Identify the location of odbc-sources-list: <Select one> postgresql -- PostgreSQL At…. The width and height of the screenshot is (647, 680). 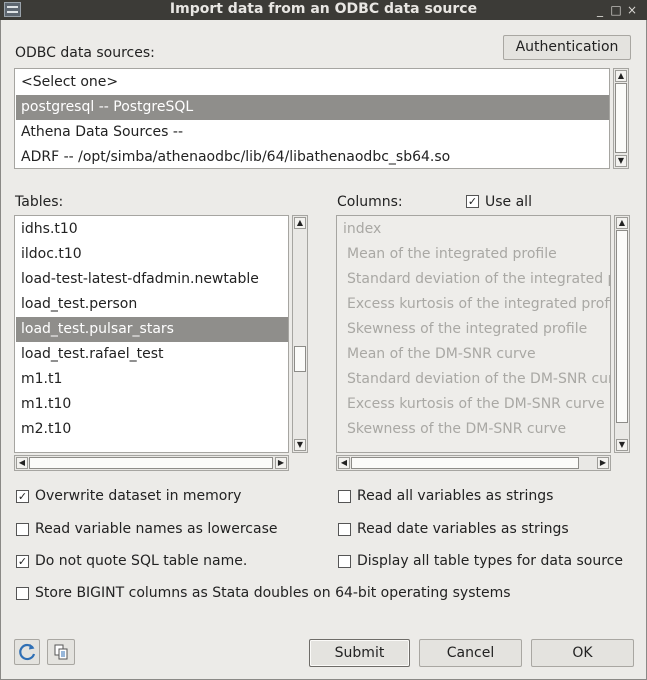
(312, 118).